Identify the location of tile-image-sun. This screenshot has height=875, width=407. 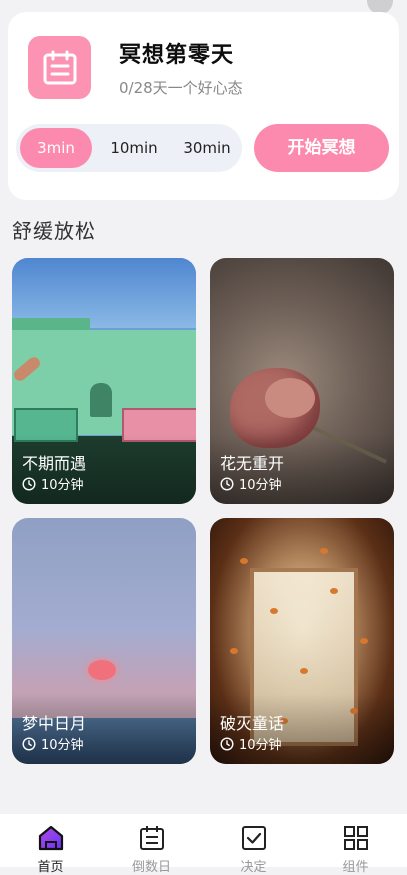
(102, 670).